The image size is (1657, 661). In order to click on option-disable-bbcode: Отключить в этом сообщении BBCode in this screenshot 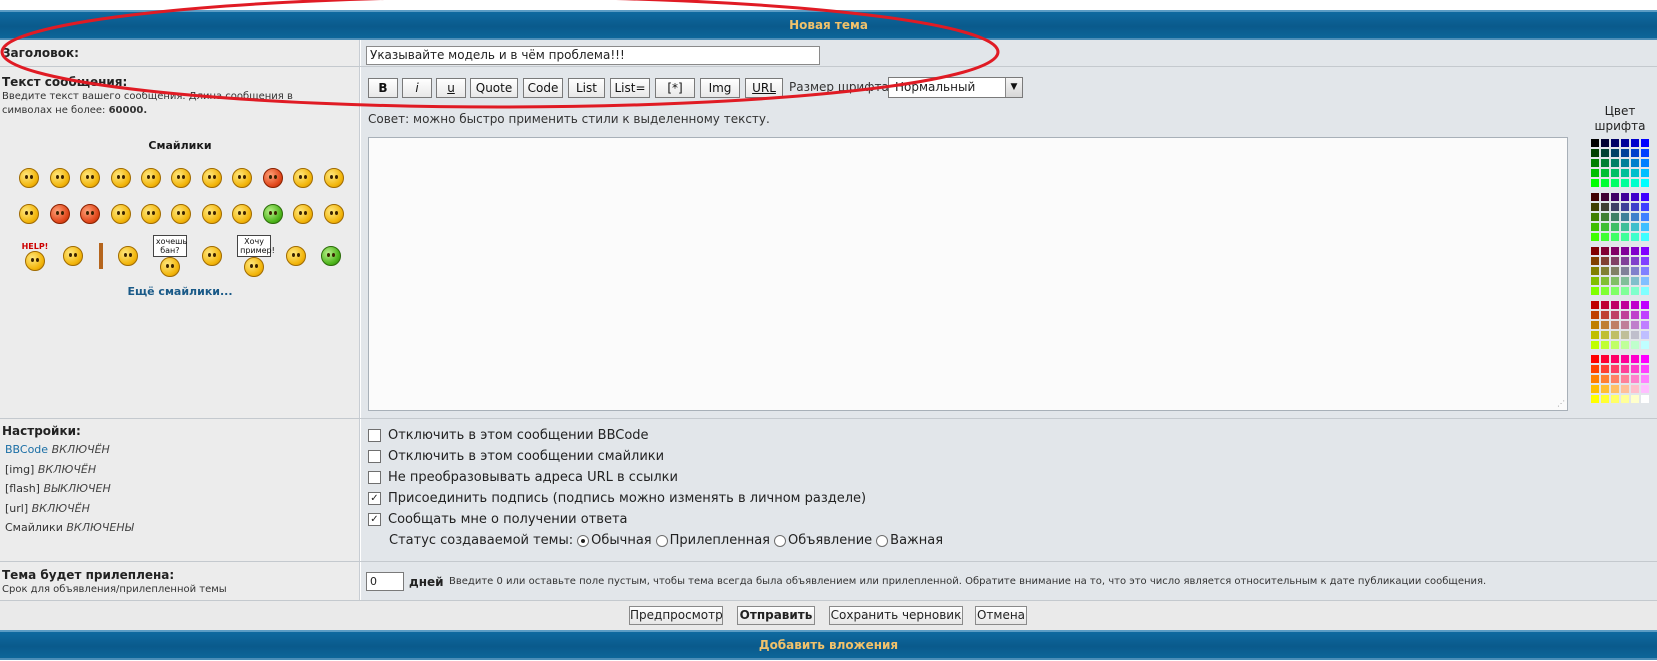, I will do `click(655, 435)`.